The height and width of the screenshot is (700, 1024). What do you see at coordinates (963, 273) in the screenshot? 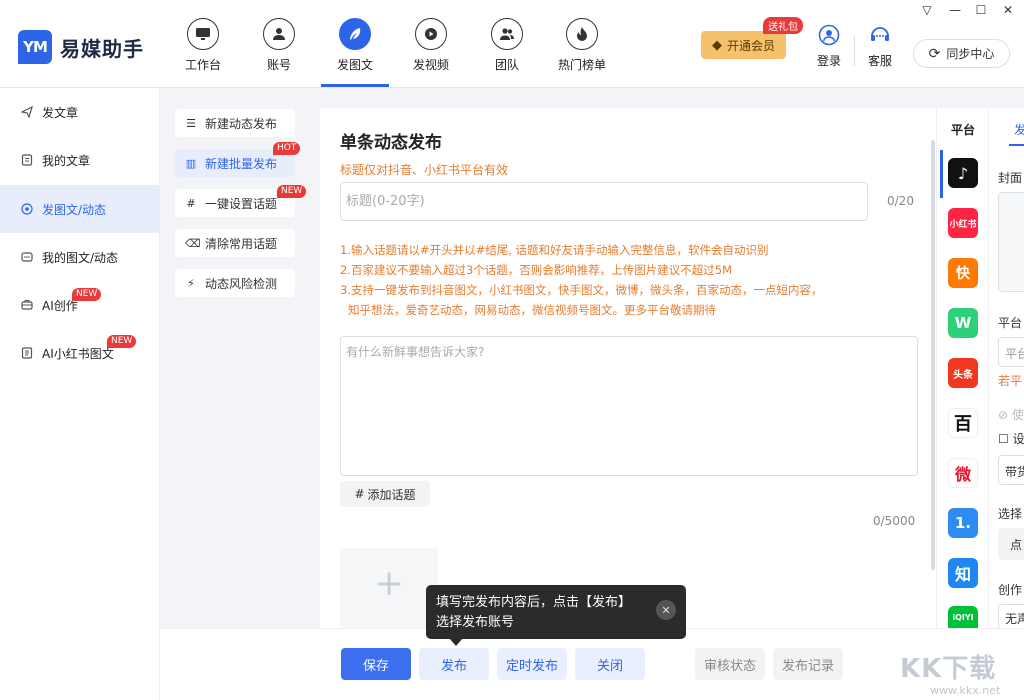
I see `kuaishou-icon: 快` at bounding box center [963, 273].